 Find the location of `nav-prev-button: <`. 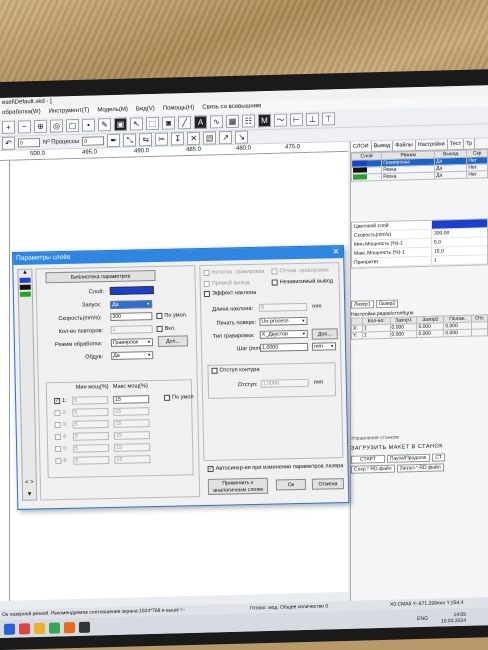

nav-prev-button: < is located at coordinates (27, 483).